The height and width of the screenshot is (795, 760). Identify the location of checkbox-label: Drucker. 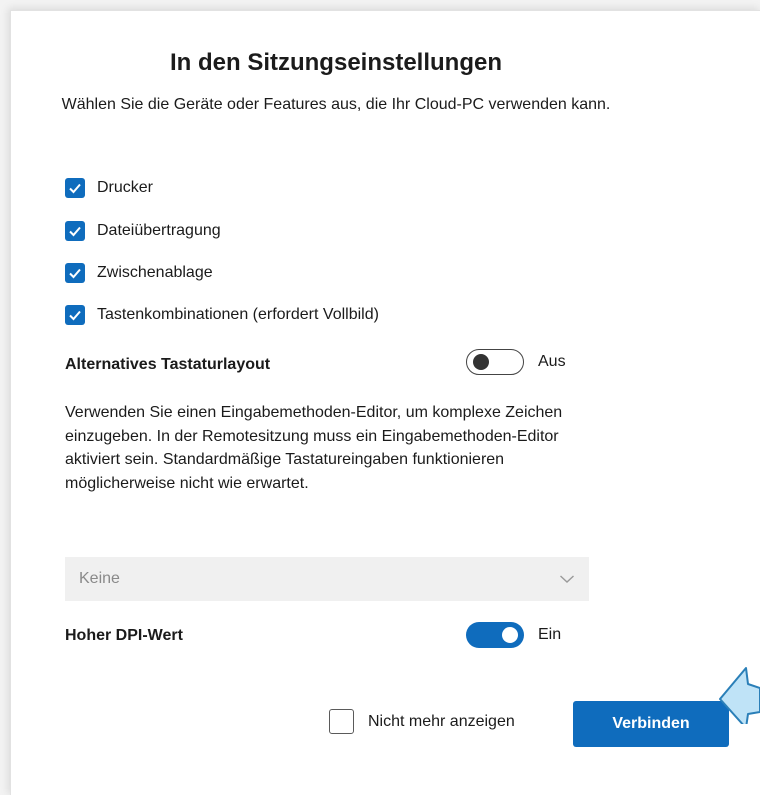
(125, 187).